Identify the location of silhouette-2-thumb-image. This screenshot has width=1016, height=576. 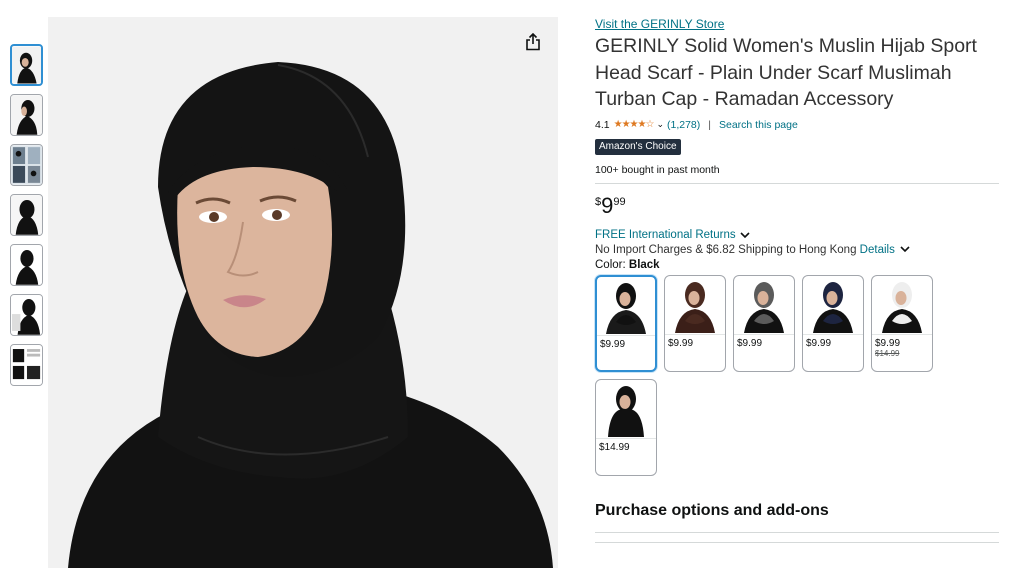
(26, 315).